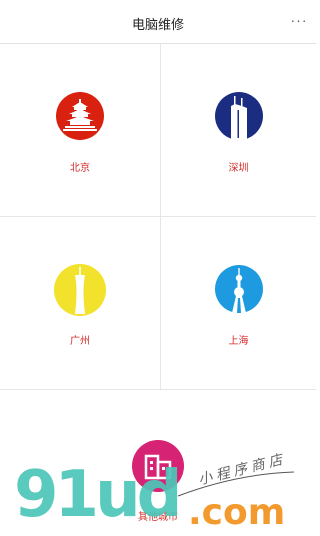  What do you see at coordinates (80, 341) in the screenshot?
I see `city-label-guangzhou: 广州` at bounding box center [80, 341].